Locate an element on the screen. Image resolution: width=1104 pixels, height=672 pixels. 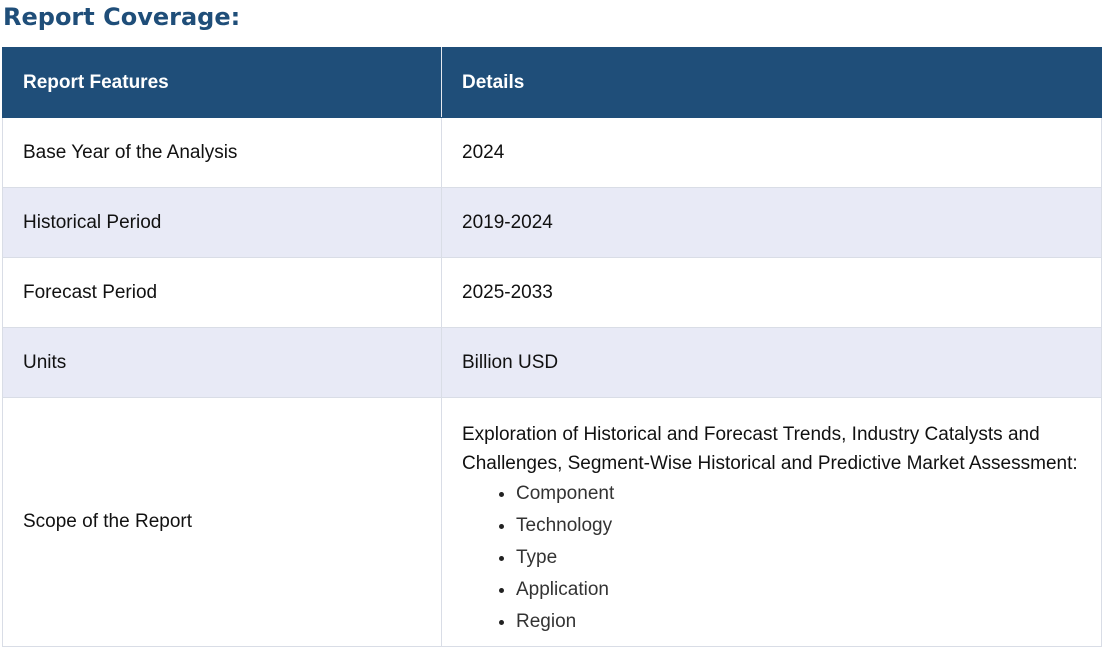
row-feature: Historical Period is located at coordinates (222, 222).